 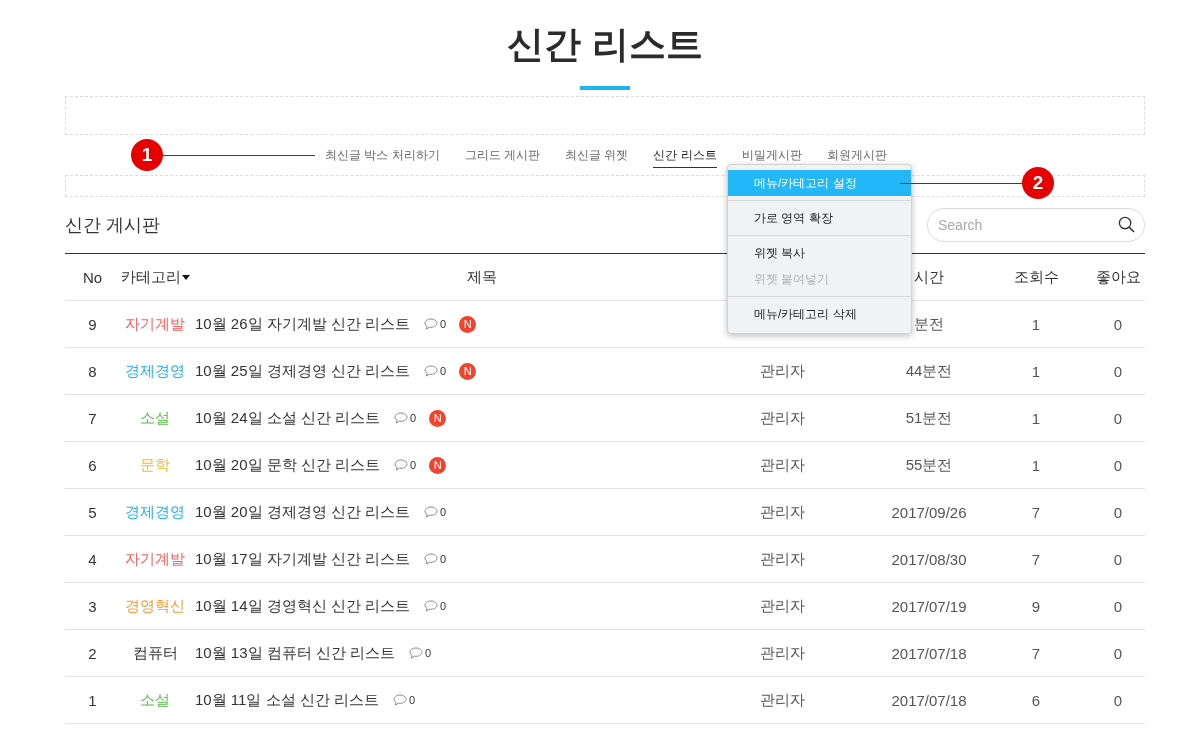 What do you see at coordinates (155, 653) in the screenshot?
I see `category-label: 컴퓨터` at bounding box center [155, 653].